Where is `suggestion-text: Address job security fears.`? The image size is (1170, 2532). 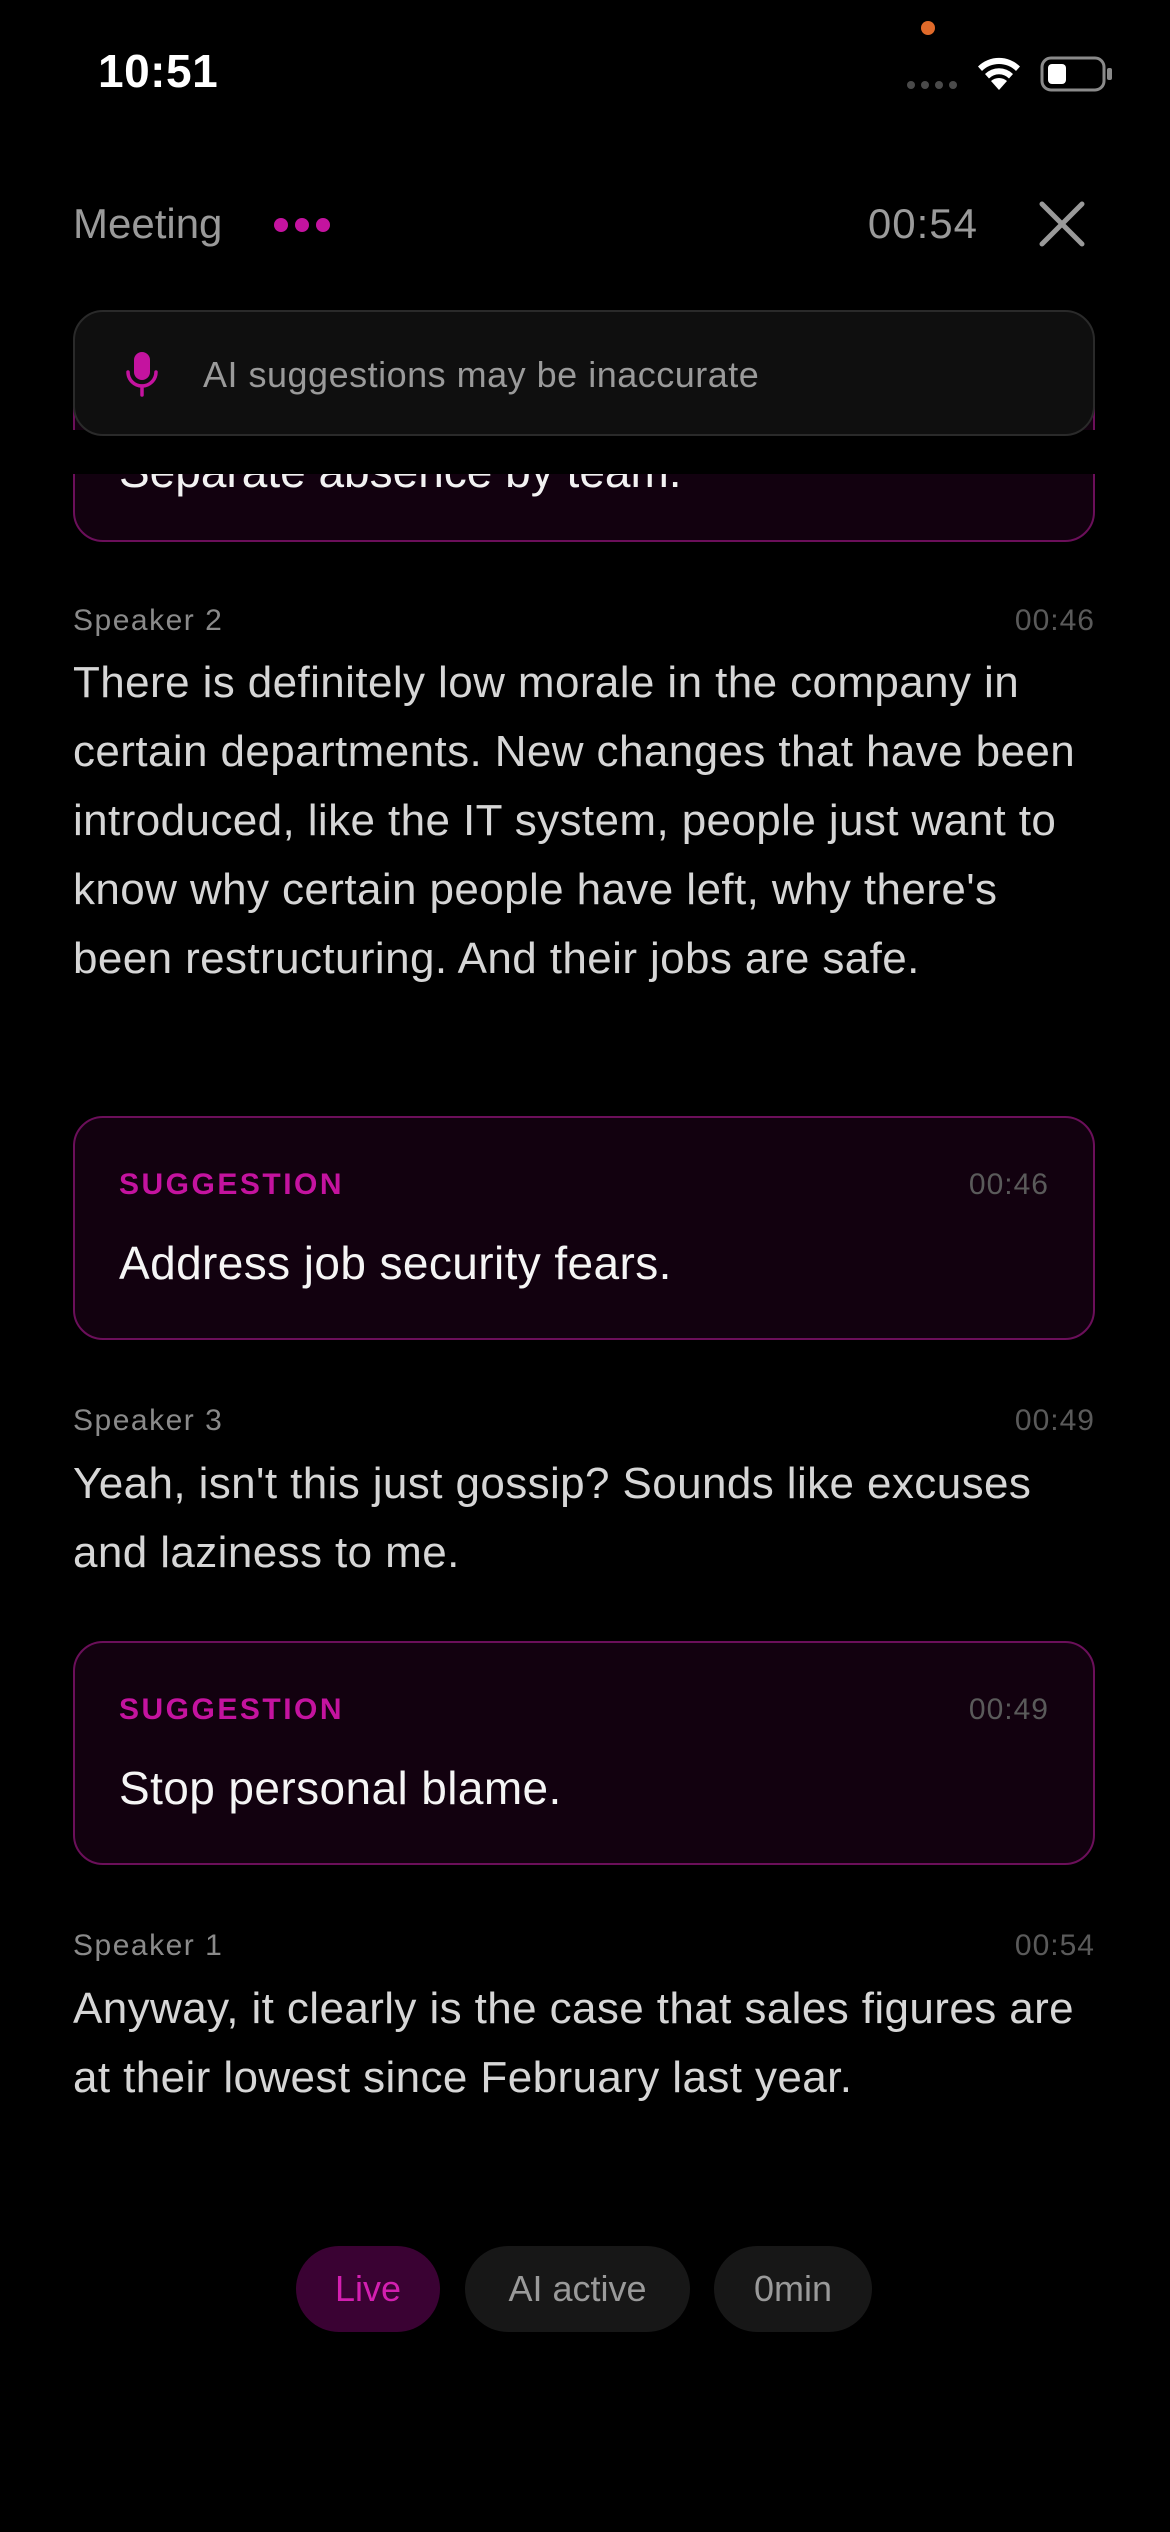
suggestion-text: Address job security fears. is located at coordinates (395, 1263).